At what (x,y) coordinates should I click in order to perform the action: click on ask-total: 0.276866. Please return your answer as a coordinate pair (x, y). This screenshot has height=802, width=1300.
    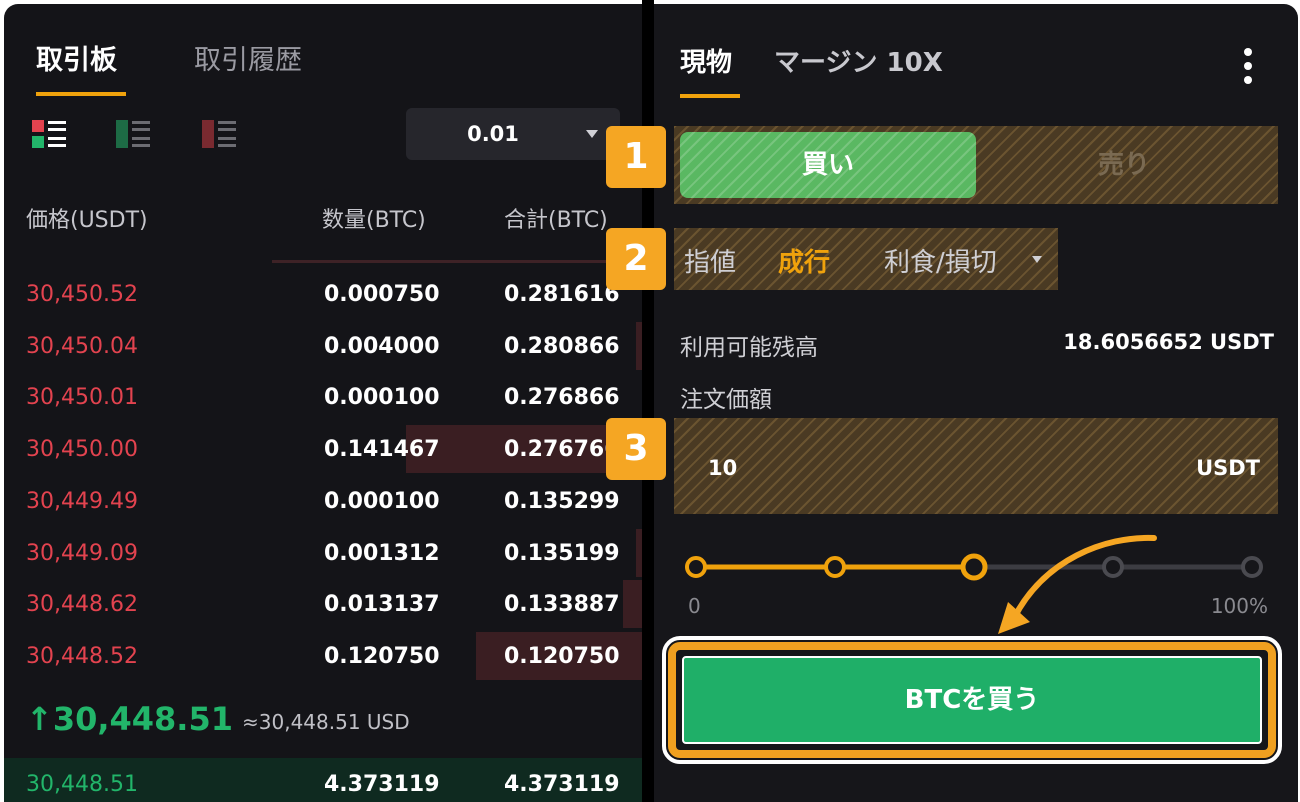
    Looking at the image, I should click on (562, 398).